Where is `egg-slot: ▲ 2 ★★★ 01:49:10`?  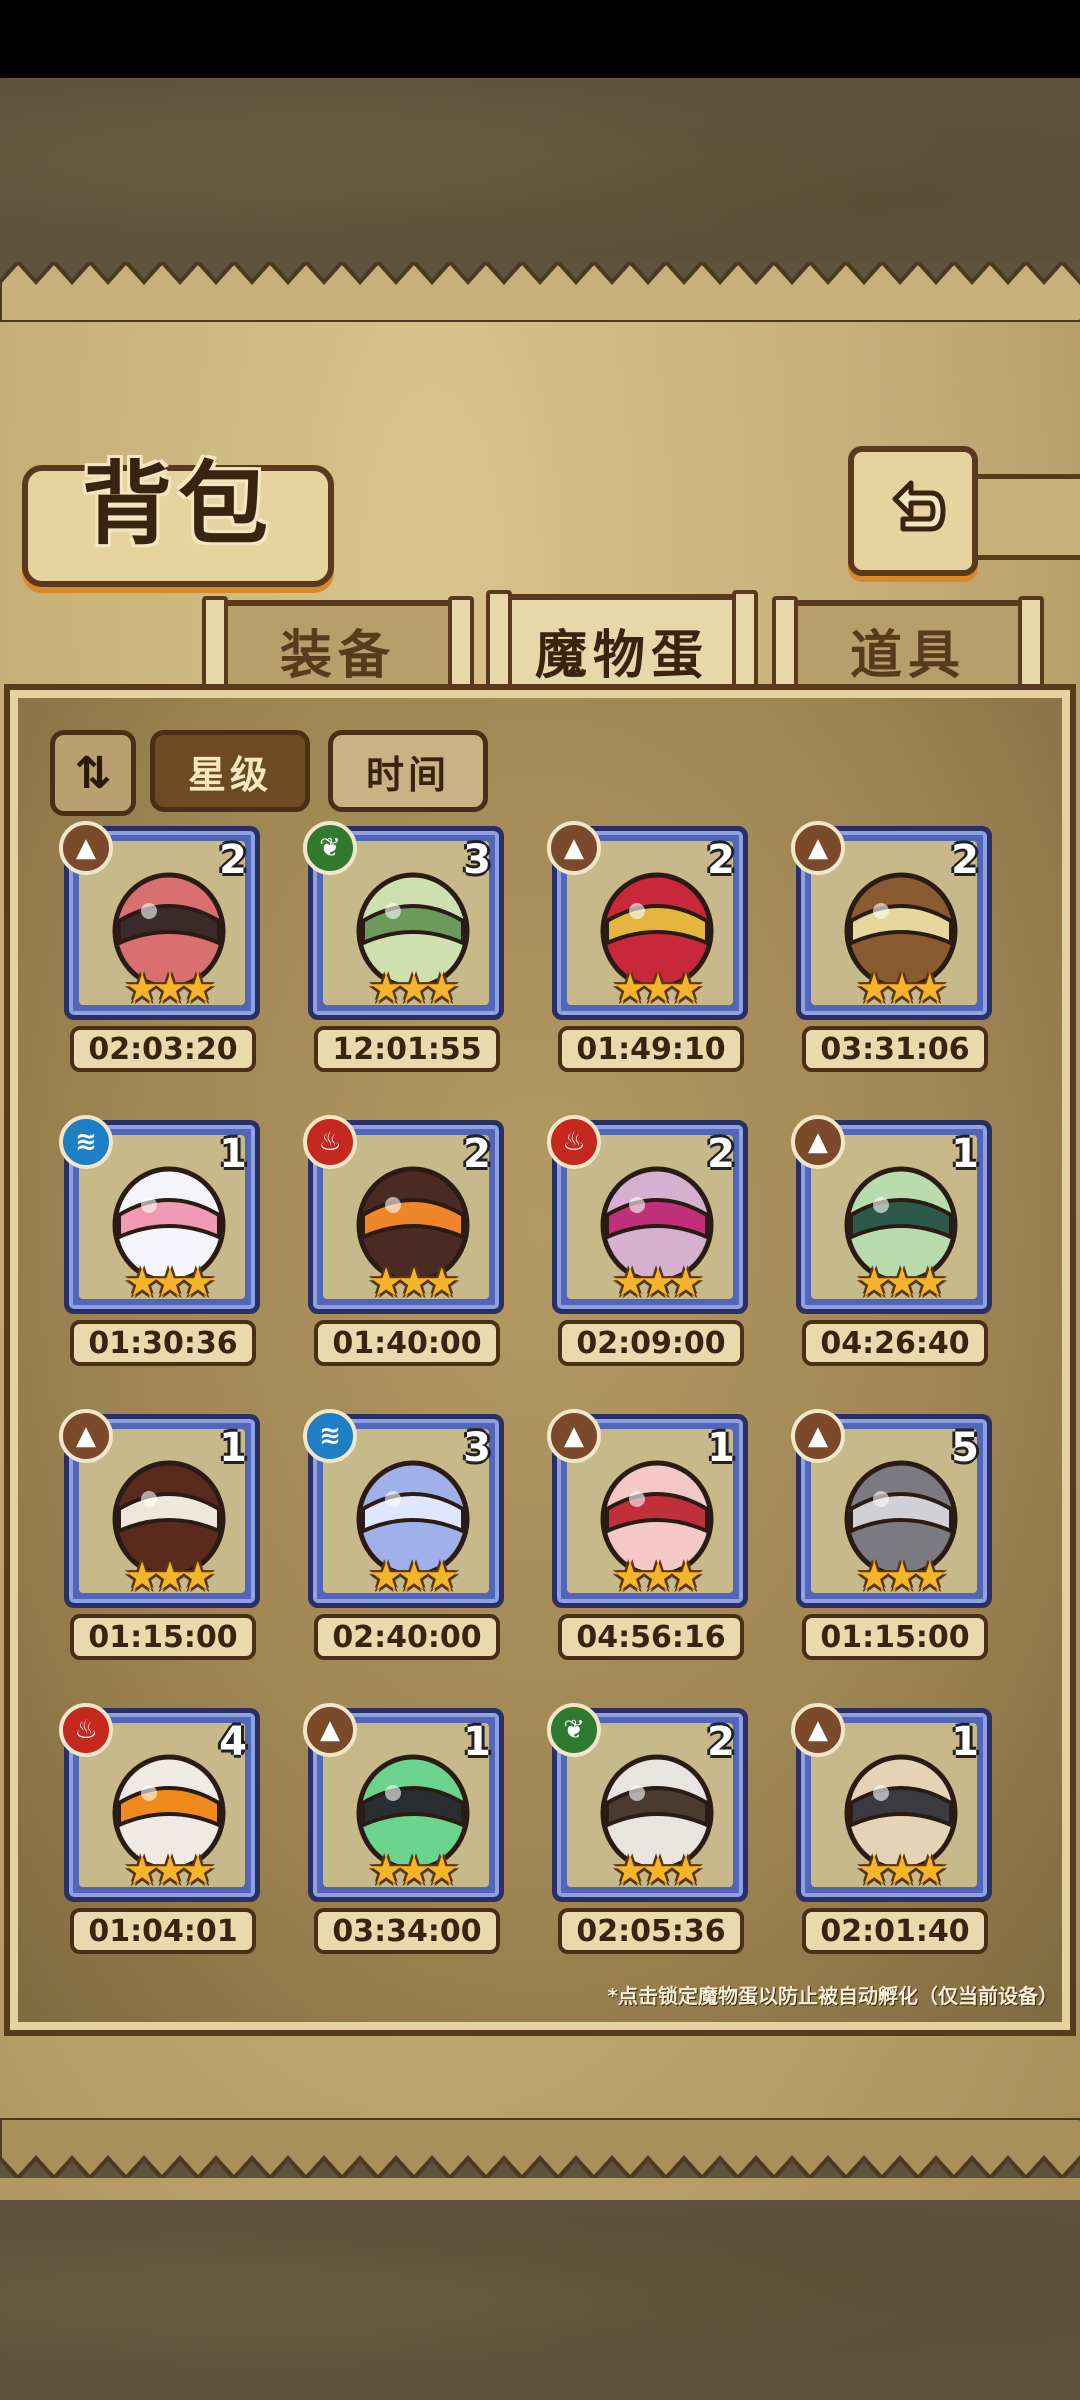
egg-slot: ▲ 2 ★★★ 01:49:10 is located at coordinates (652, 950).